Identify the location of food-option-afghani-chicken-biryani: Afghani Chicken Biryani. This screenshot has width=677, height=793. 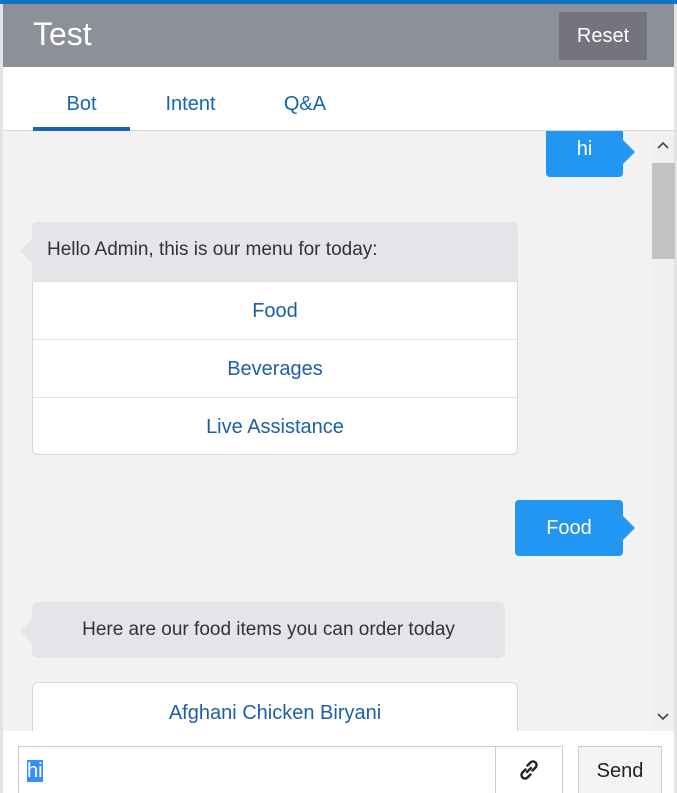
(275, 707).